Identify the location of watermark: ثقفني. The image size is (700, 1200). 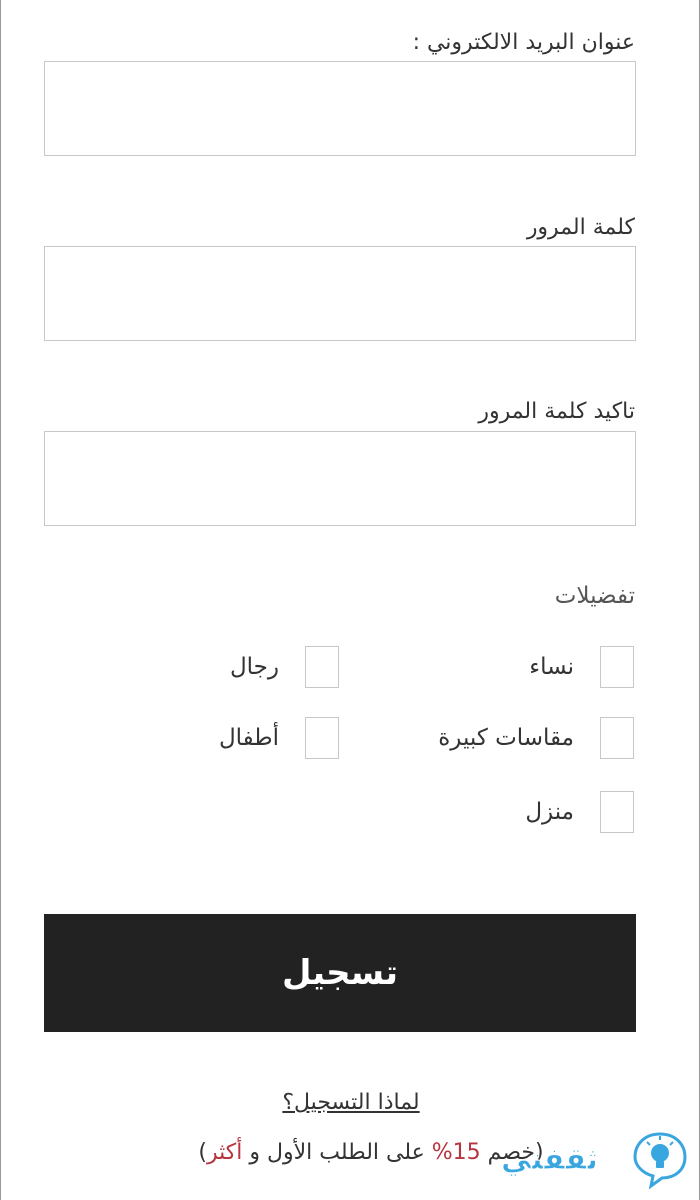
(595, 1159).